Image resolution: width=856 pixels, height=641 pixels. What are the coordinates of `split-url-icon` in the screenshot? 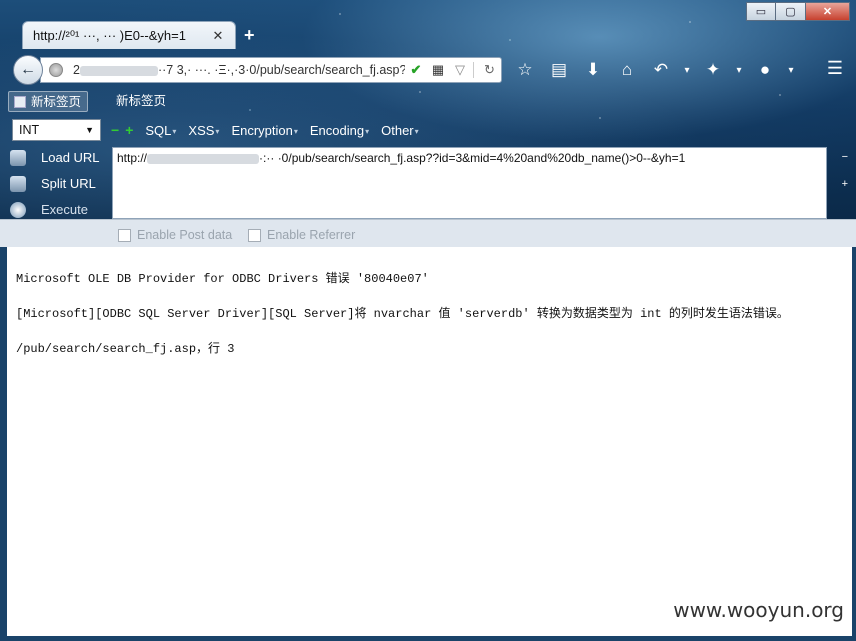 It's located at (18, 184).